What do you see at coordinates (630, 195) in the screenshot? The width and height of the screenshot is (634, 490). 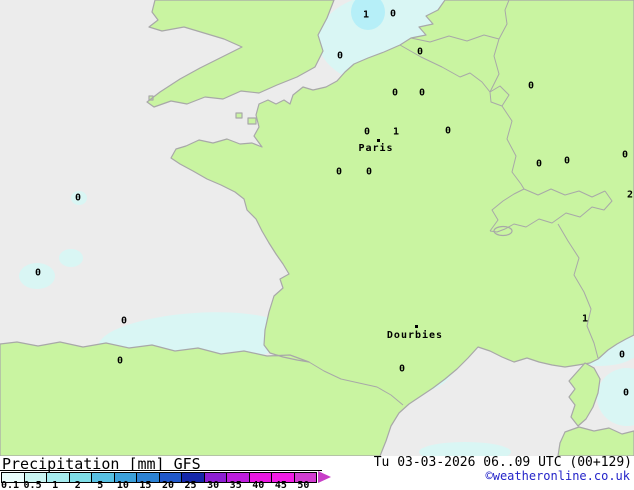 I see `precip-value-marker: 2` at bounding box center [630, 195].